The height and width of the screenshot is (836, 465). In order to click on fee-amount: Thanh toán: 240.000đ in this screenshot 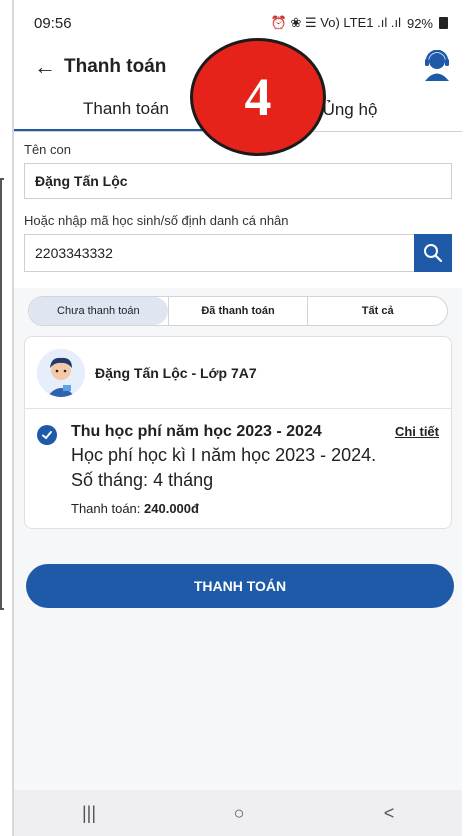, I will do `click(255, 508)`.